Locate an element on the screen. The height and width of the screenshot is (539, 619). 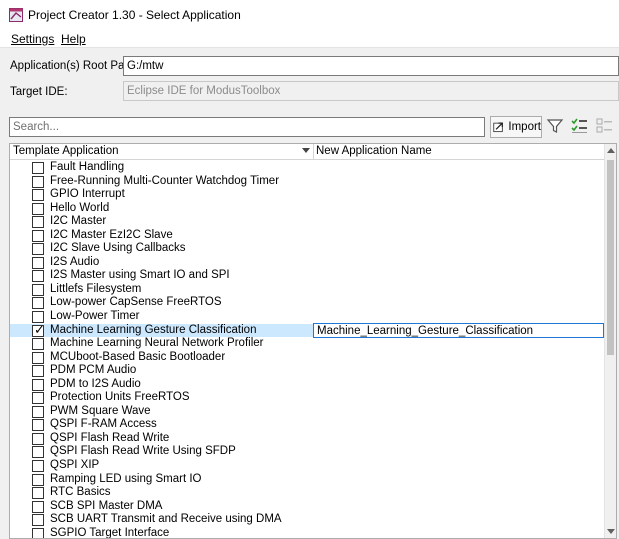
row-template-label: Littlefs Filesystem is located at coordinates (96, 288).